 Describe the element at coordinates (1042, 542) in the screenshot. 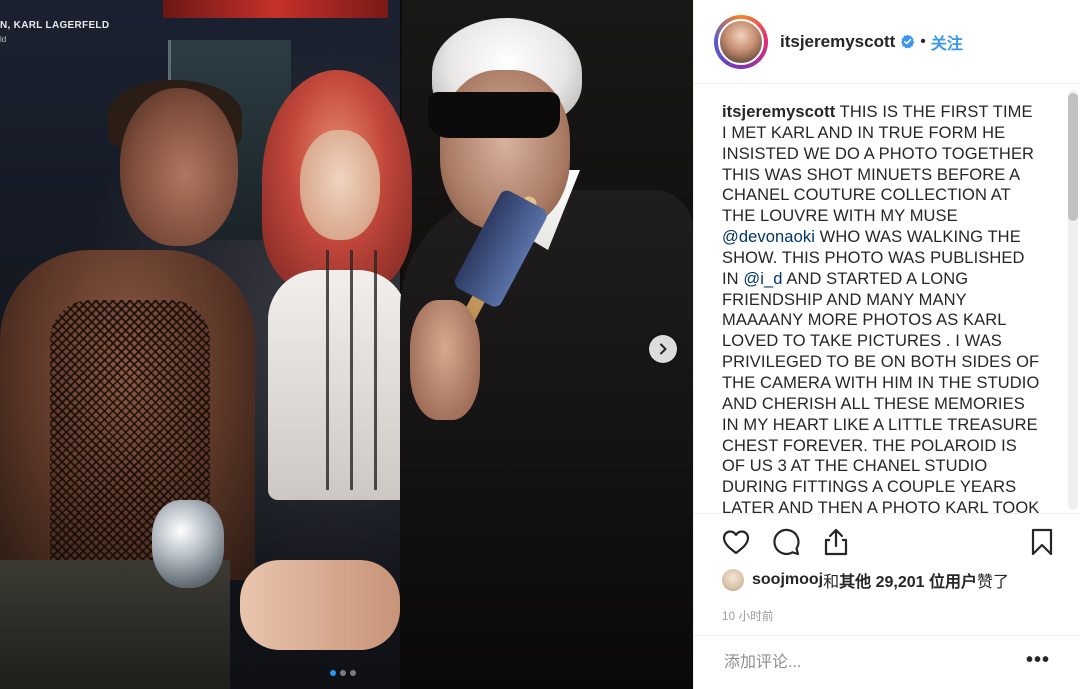

I see `bookmark-icon` at that location.